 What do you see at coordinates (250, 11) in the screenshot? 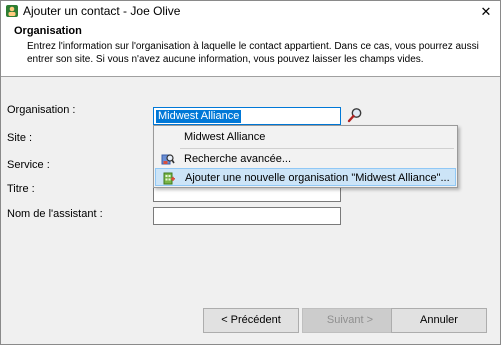
I see `title-bar: Ajouter un contact - Joe Olive ✕` at bounding box center [250, 11].